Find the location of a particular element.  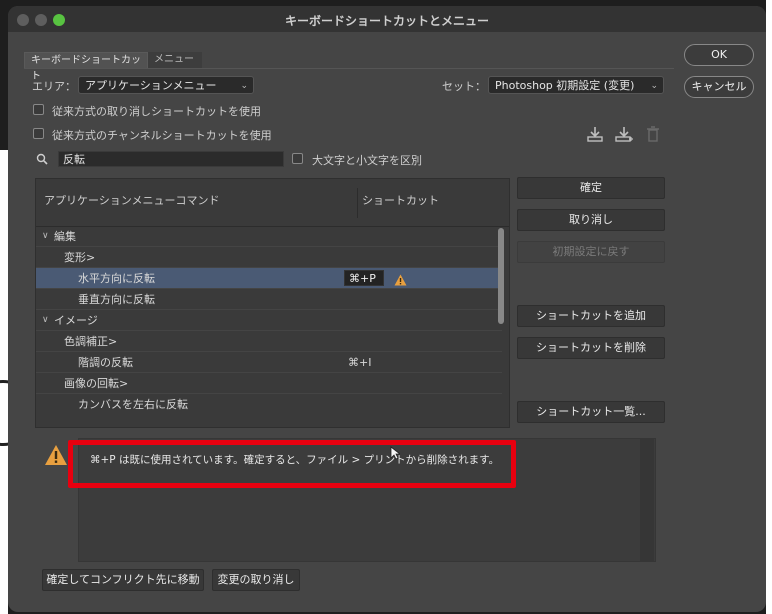

accept-button: 確定 is located at coordinates (591, 188).